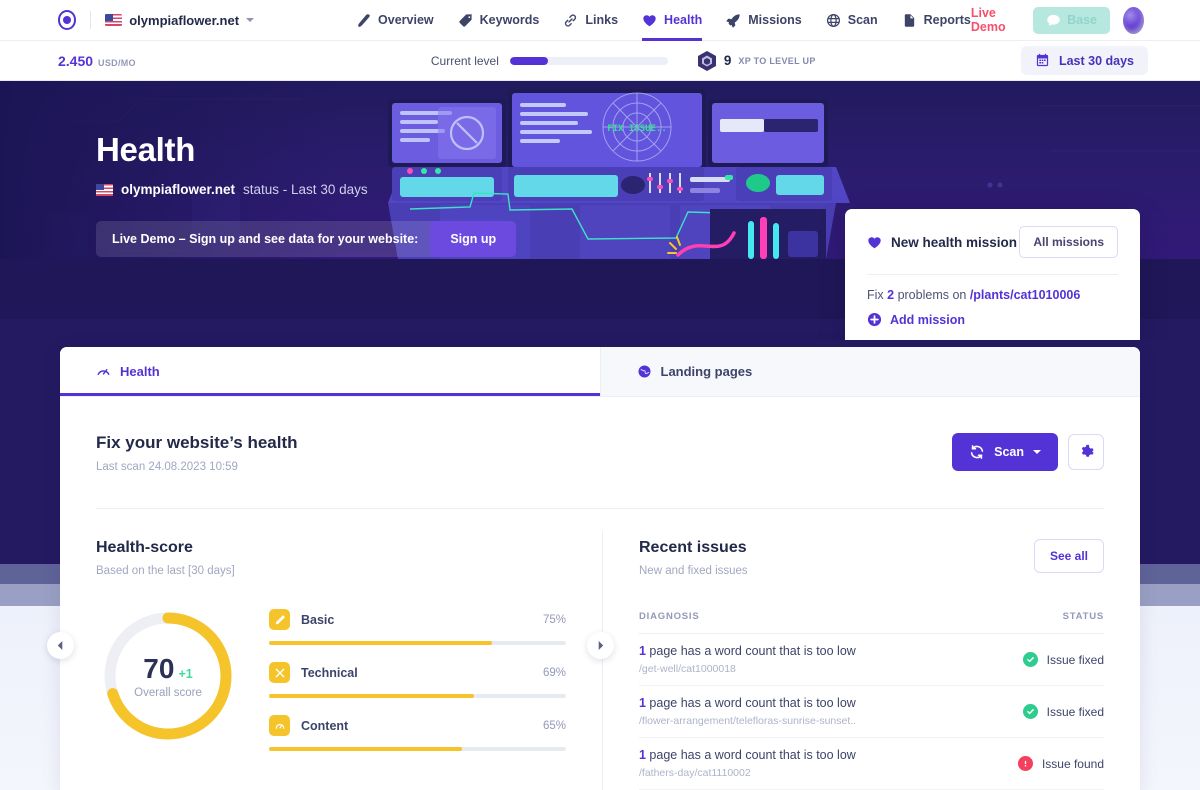 The image size is (1200, 790). I want to click on nav-label: Missions, so click(775, 20).